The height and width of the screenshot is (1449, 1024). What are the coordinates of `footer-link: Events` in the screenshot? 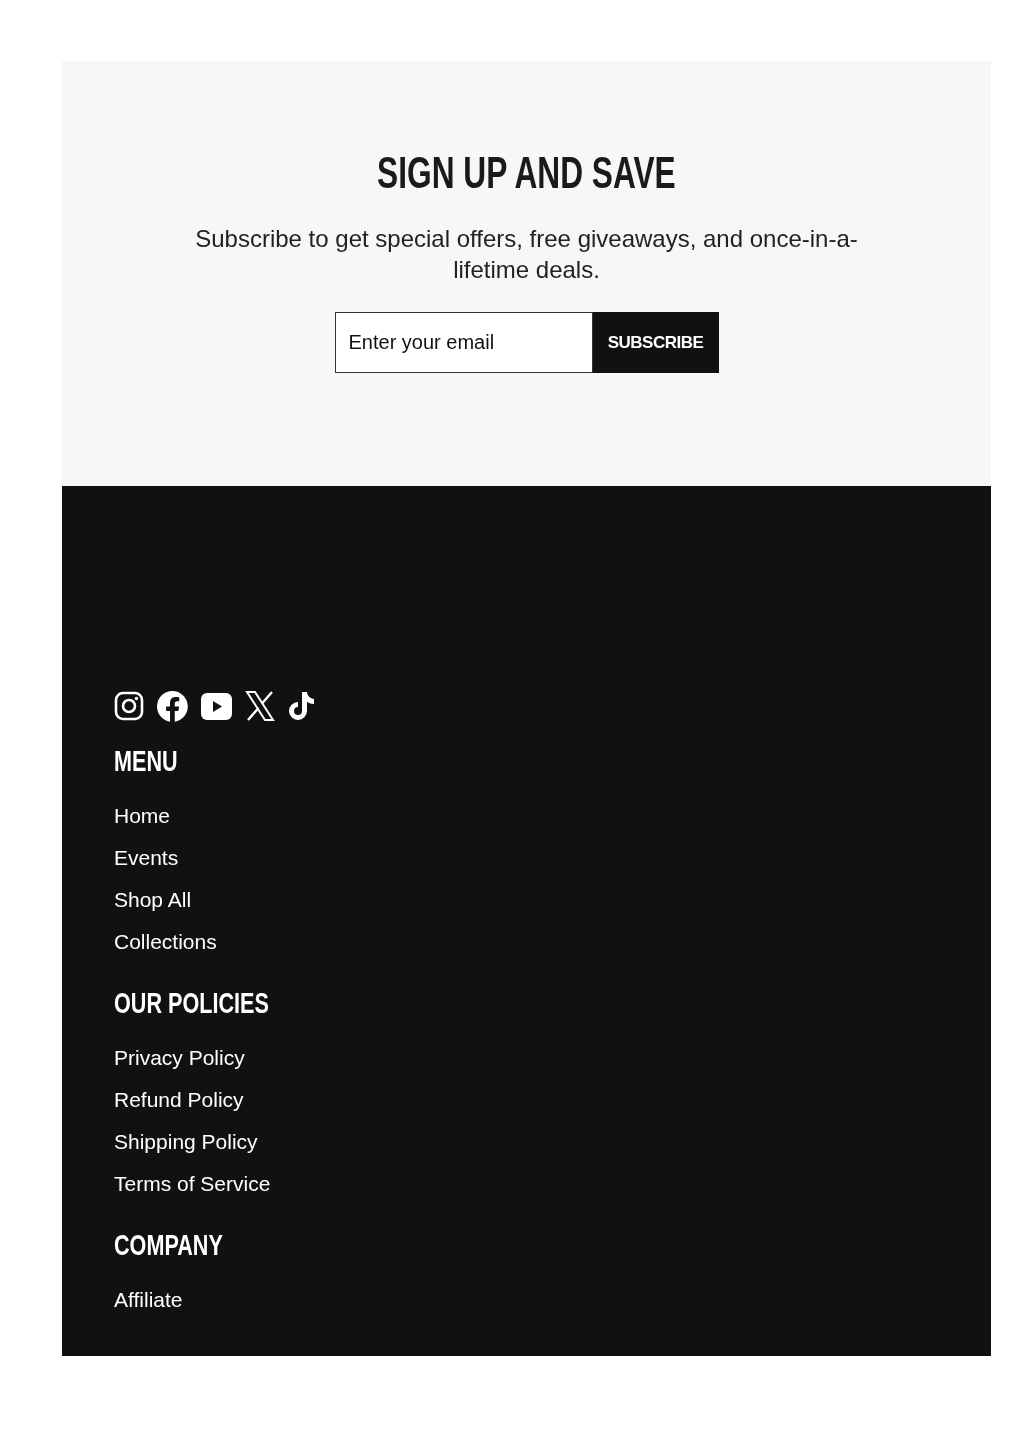 It's located at (146, 857).